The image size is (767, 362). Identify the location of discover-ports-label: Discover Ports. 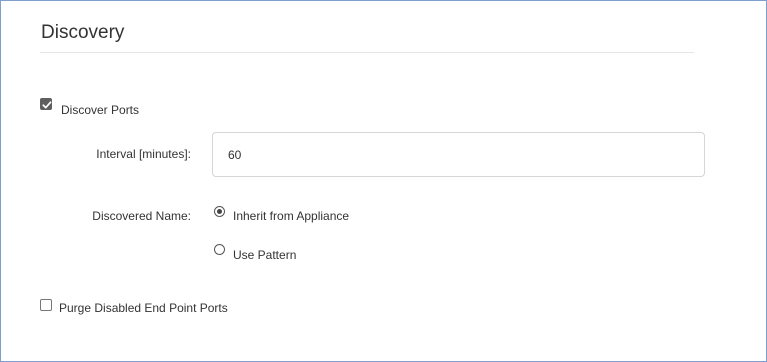
(100, 110).